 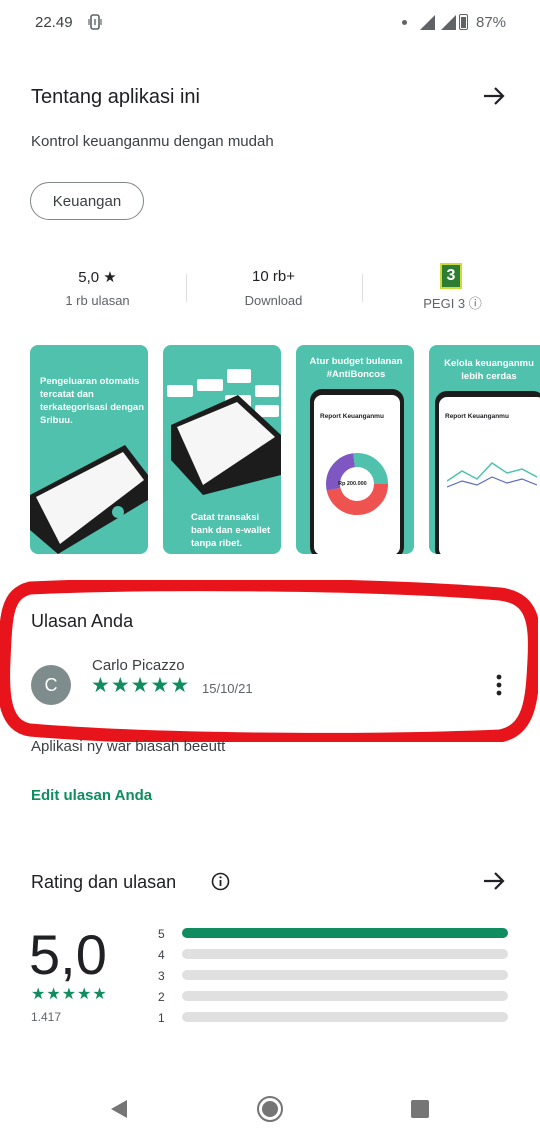 I want to click on phone-frame: Report Keuanganmu Rp 200.000, so click(x=357, y=471).